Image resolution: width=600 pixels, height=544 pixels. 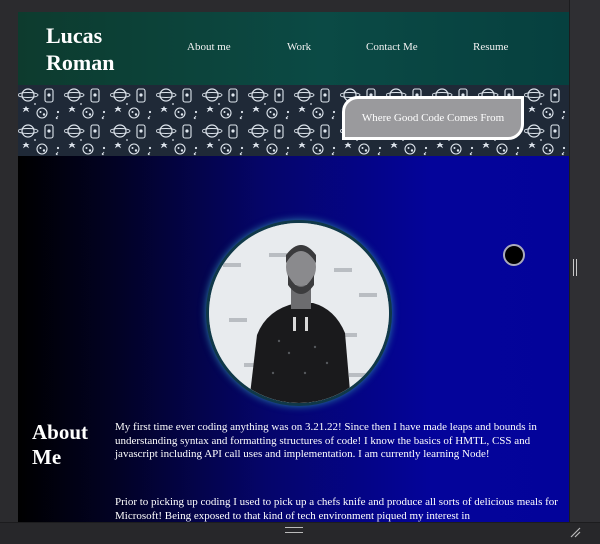 What do you see at coordinates (80, 62) in the screenshot?
I see `brand-last-name: Roman` at bounding box center [80, 62].